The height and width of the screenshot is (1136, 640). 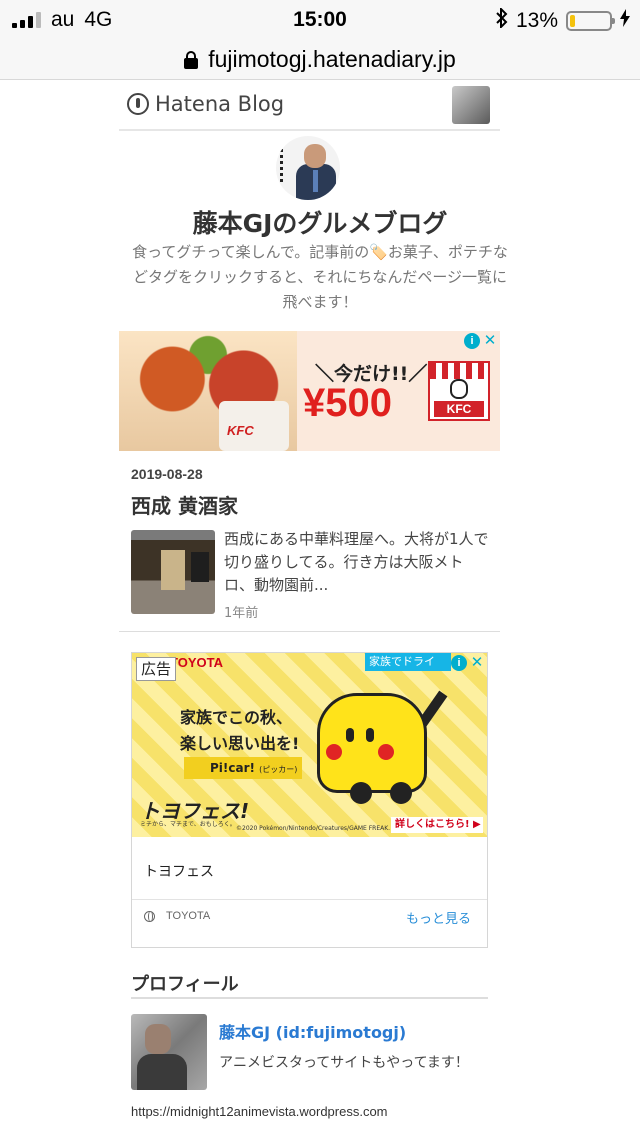 I want to click on status-bar: au 4G 15:00 13%, so click(x=320, y=20).